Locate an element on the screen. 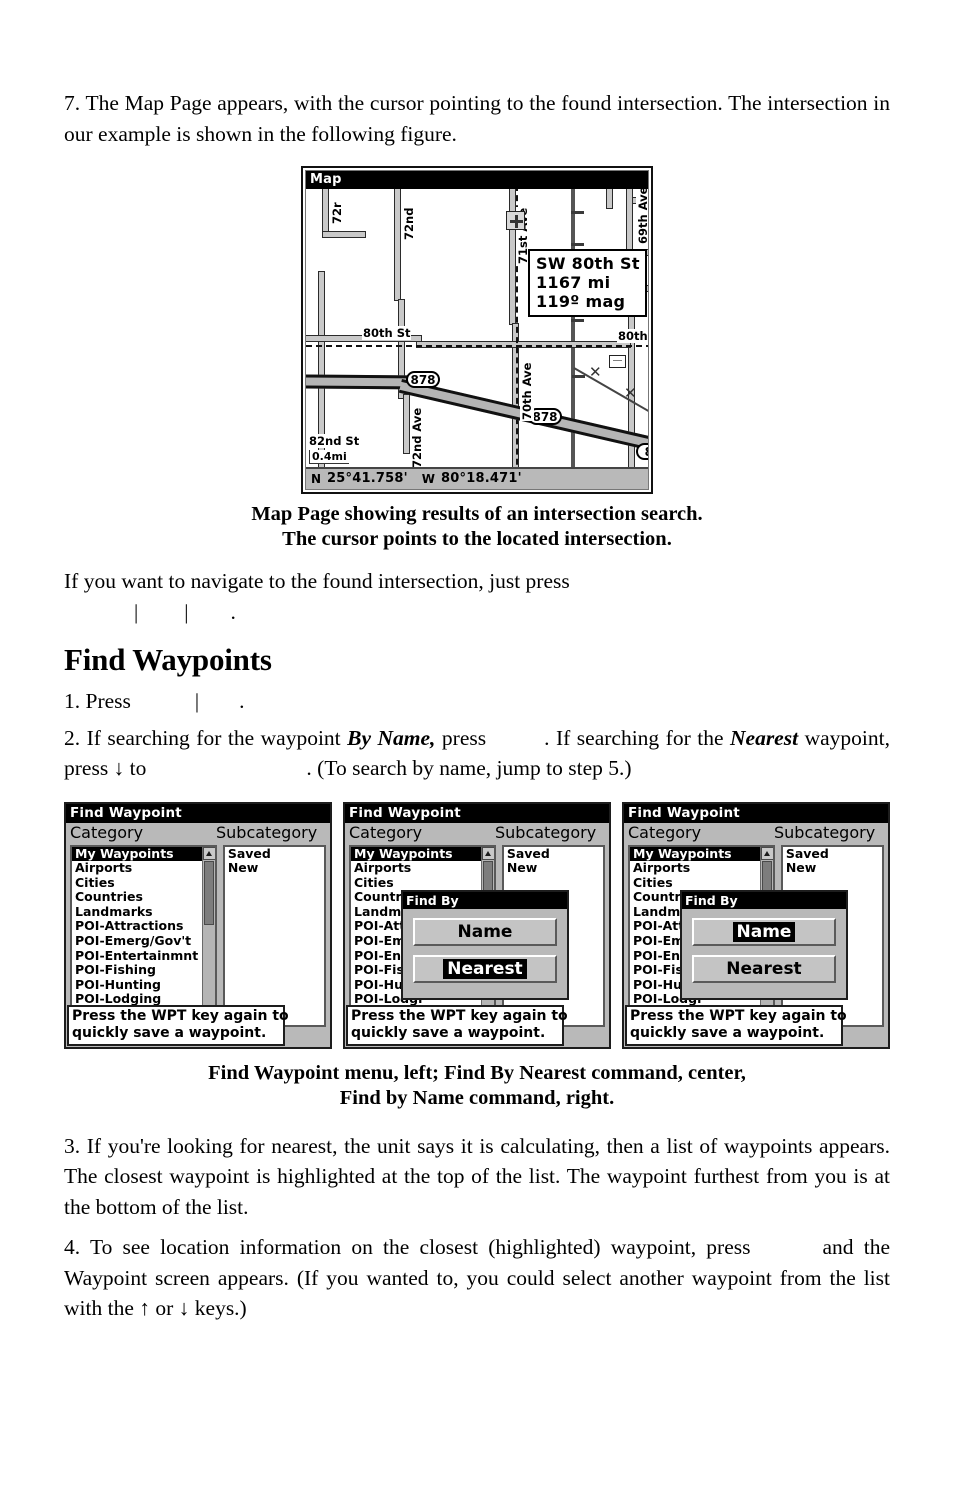 This screenshot has height=1487, width=954. latitude-hemisphere: N is located at coordinates (316, 479).